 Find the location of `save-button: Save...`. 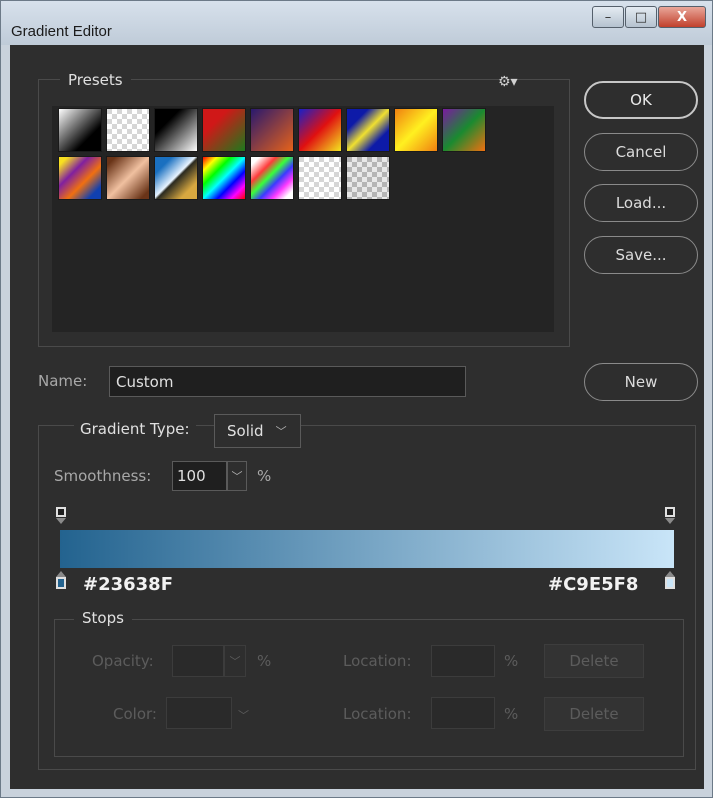

save-button: Save... is located at coordinates (641, 255).